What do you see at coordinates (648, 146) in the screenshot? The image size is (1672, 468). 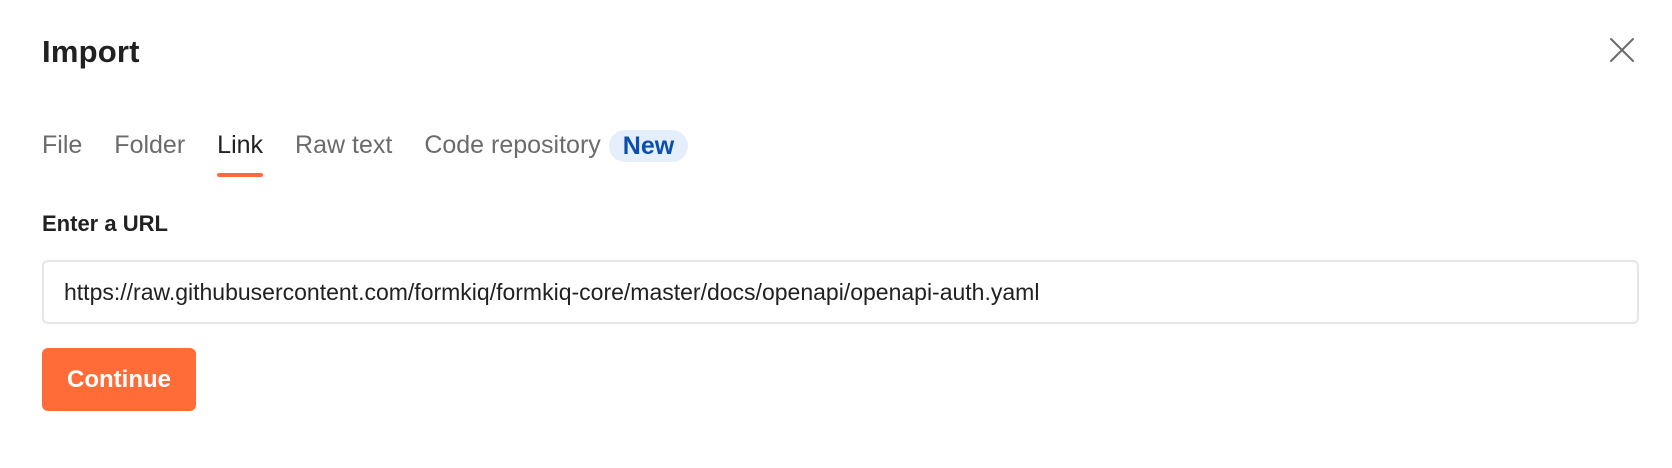 I see `new-badge: New` at bounding box center [648, 146].